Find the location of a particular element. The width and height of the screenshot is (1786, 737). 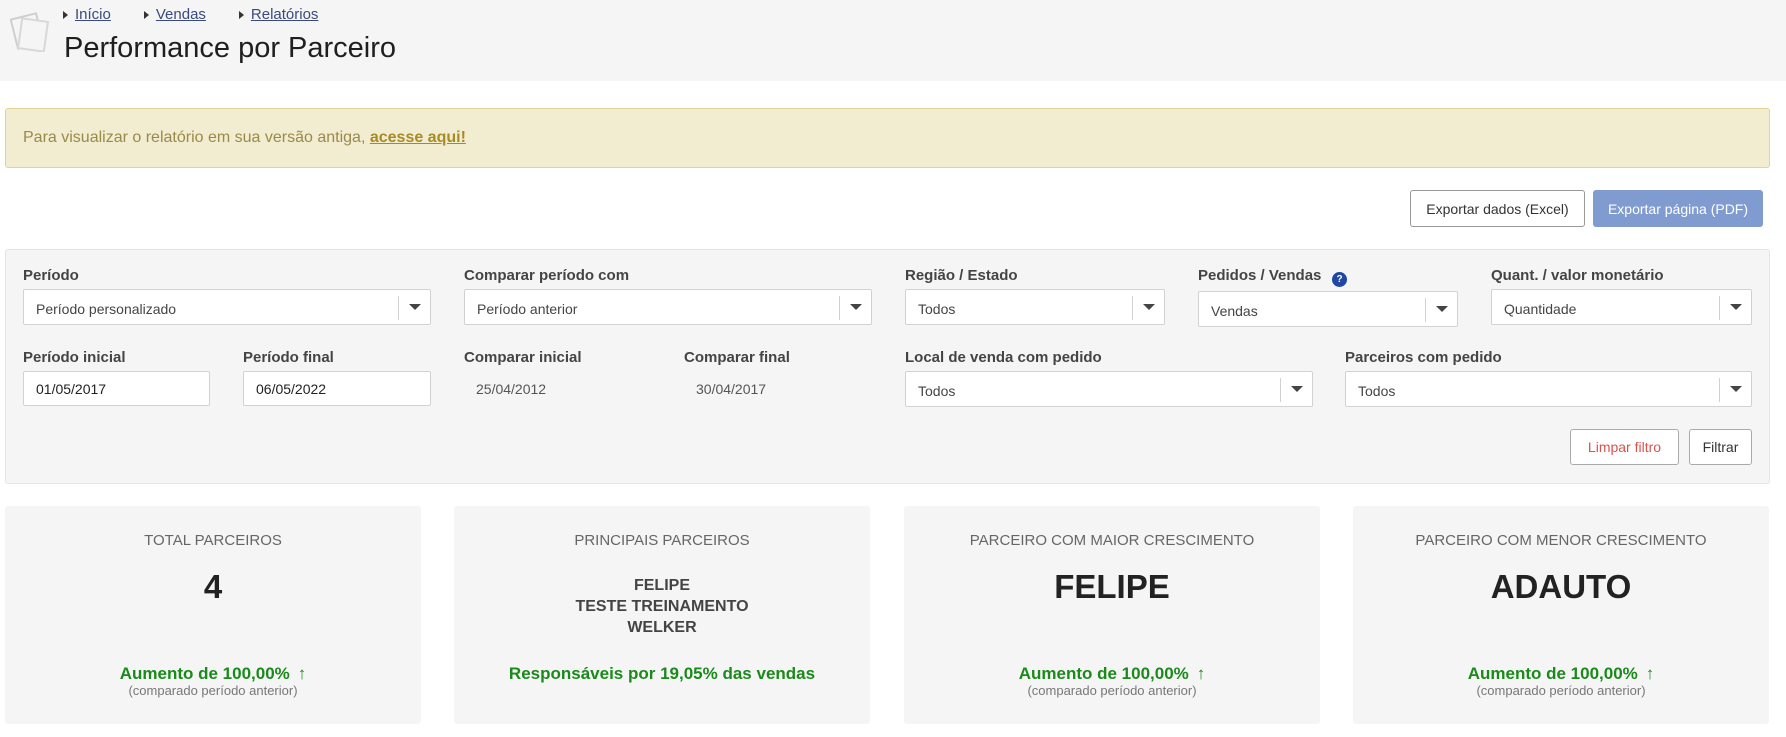

card-partner-list: FELIPE TESTE TREINAMENTO WELKER is located at coordinates (662, 606).